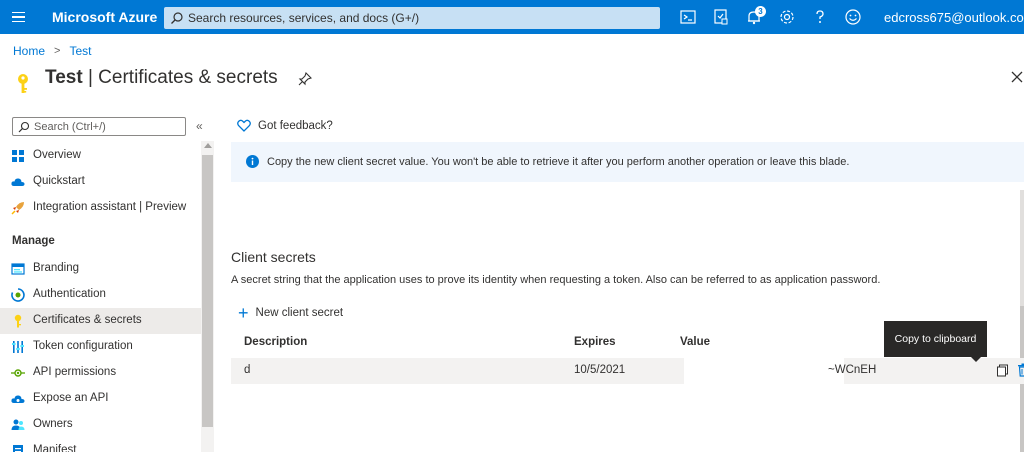  I want to click on menu-scrollbar-thumb, so click(207, 291).